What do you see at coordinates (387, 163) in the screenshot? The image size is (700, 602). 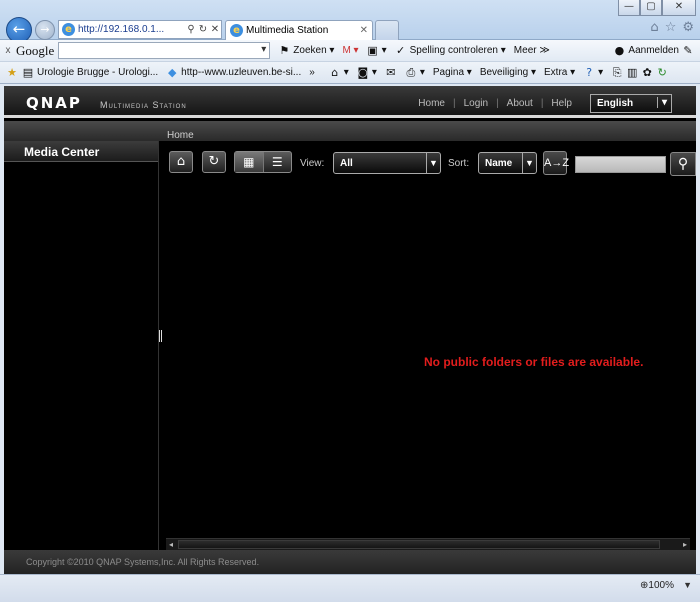 I see `view-select: All ▼` at bounding box center [387, 163].